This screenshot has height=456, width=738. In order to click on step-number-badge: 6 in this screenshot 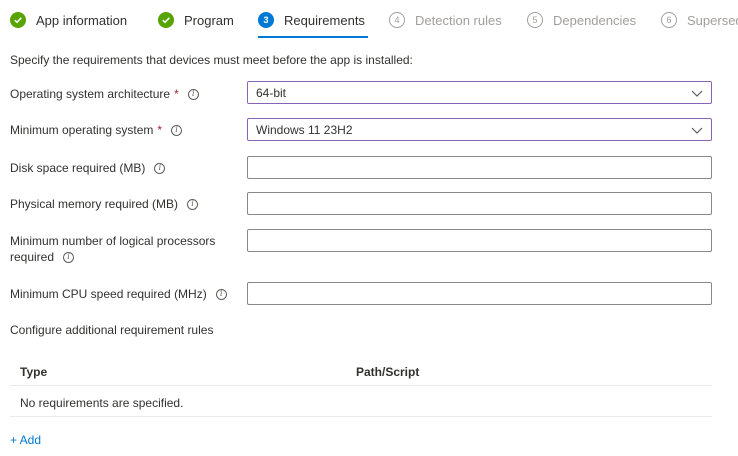, I will do `click(669, 20)`.